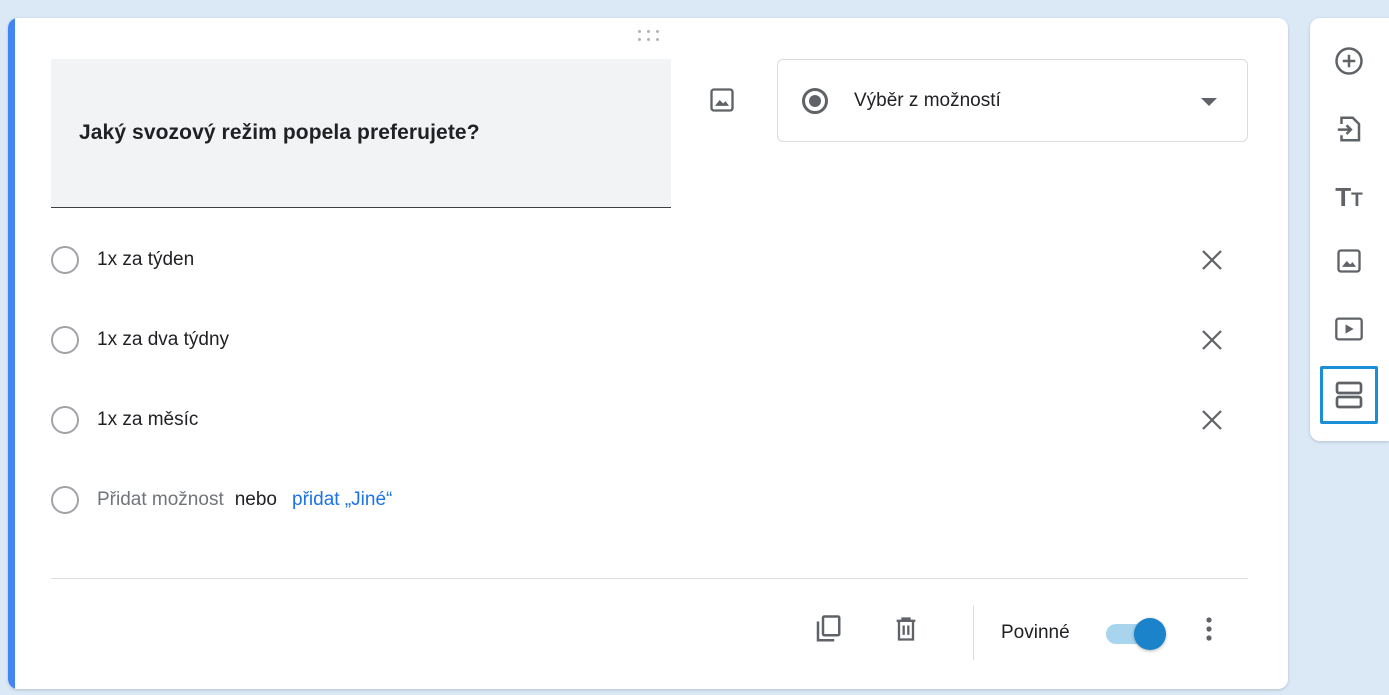 The width and height of the screenshot is (1389, 695). I want to click on add-section-button, so click(1349, 395).